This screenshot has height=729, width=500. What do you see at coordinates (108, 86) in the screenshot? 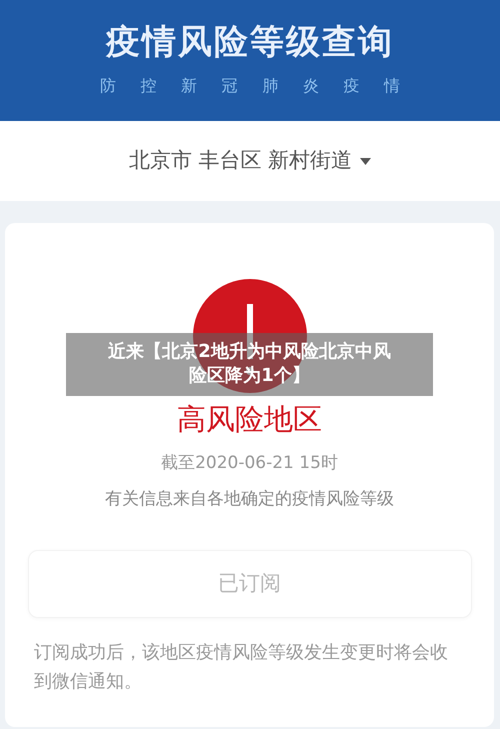
I see `subtitle-character: 防` at bounding box center [108, 86].